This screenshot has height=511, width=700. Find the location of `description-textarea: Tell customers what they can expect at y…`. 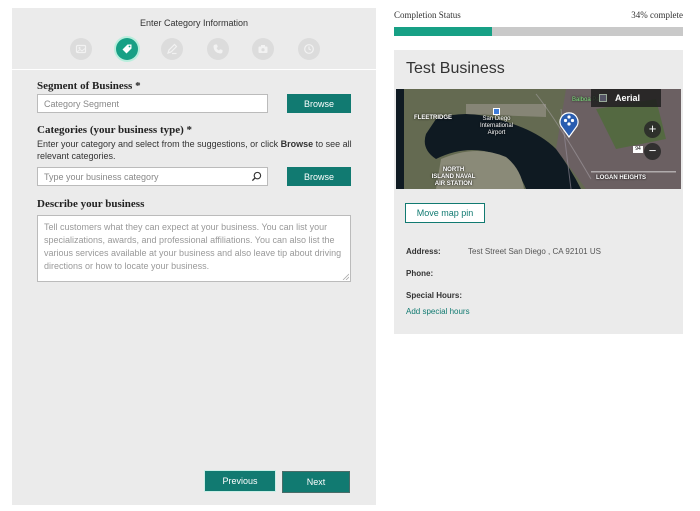

description-textarea: Tell customers what they can expect at y… is located at coordinates (194, 248).